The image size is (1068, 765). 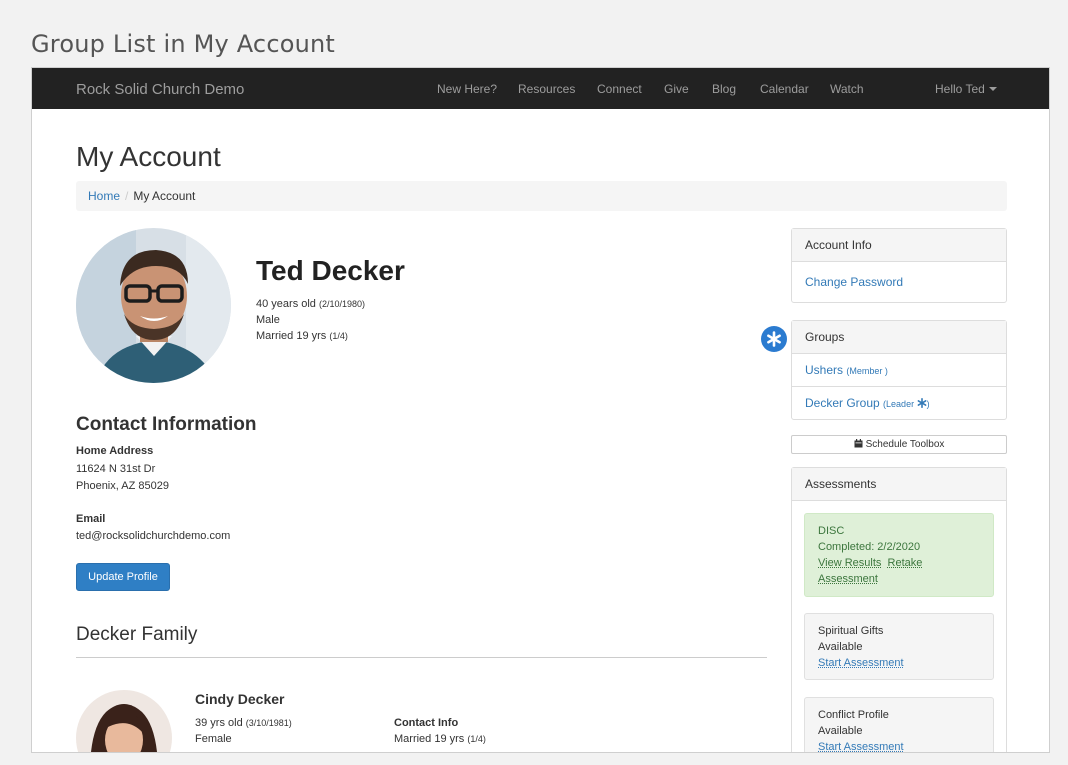 I want to click on change-password-link: Change Password, so click(x=854, y=282).